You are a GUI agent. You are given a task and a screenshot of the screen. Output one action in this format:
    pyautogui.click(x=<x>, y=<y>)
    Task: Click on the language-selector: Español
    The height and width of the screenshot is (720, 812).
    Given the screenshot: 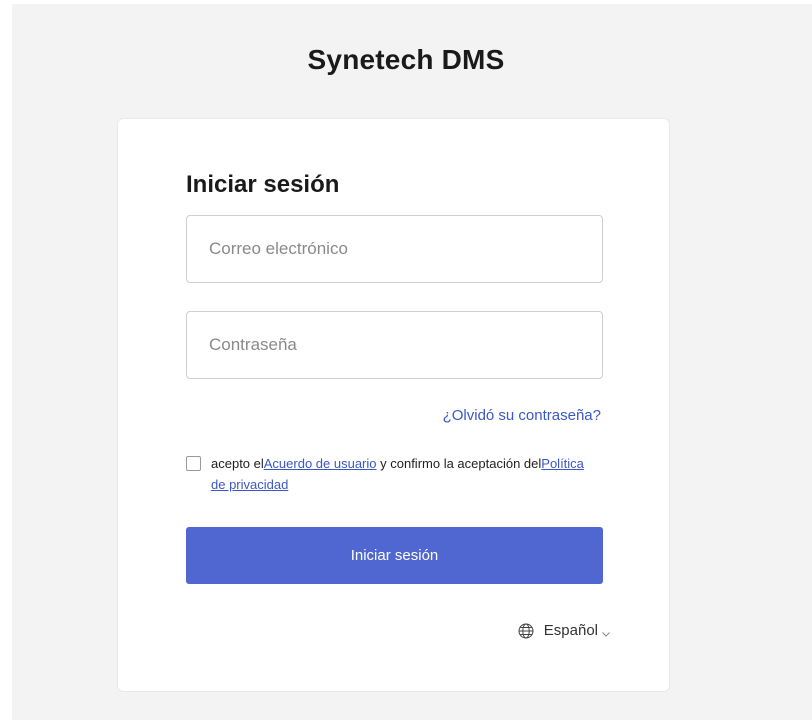 What is the action you would take?
    pyautogui.click(x=564, y=630)
    